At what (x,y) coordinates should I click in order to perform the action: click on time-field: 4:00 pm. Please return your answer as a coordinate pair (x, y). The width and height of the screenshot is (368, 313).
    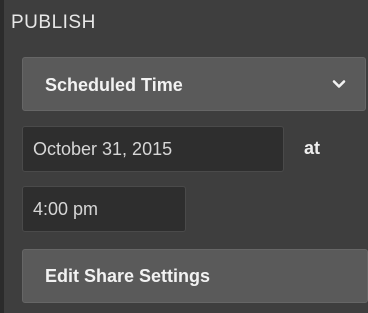
    Looking at the image, I should click on (104, 209).